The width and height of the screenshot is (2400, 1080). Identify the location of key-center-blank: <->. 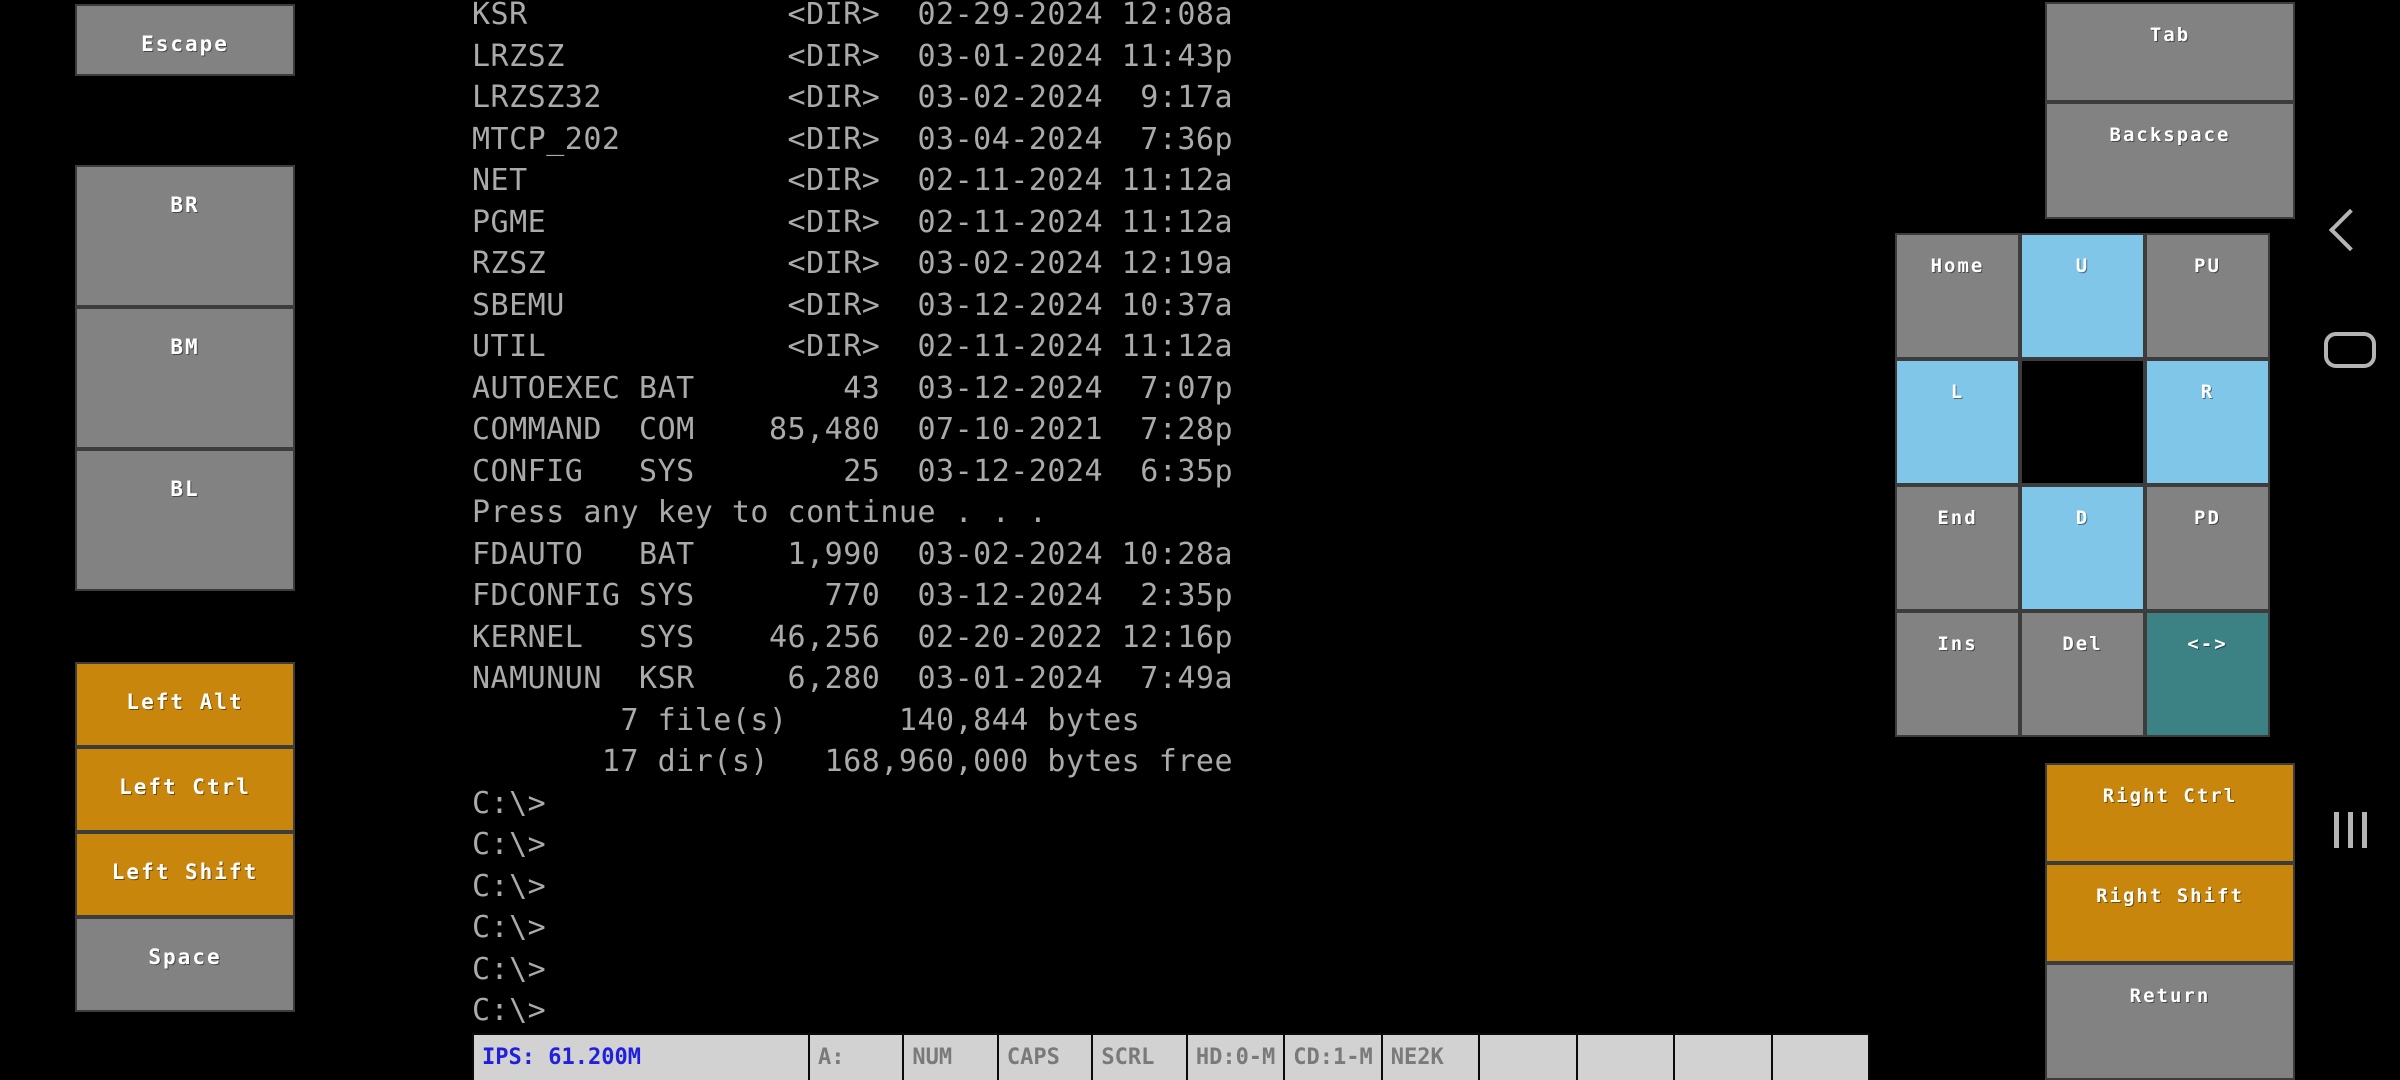
(2207, 674).